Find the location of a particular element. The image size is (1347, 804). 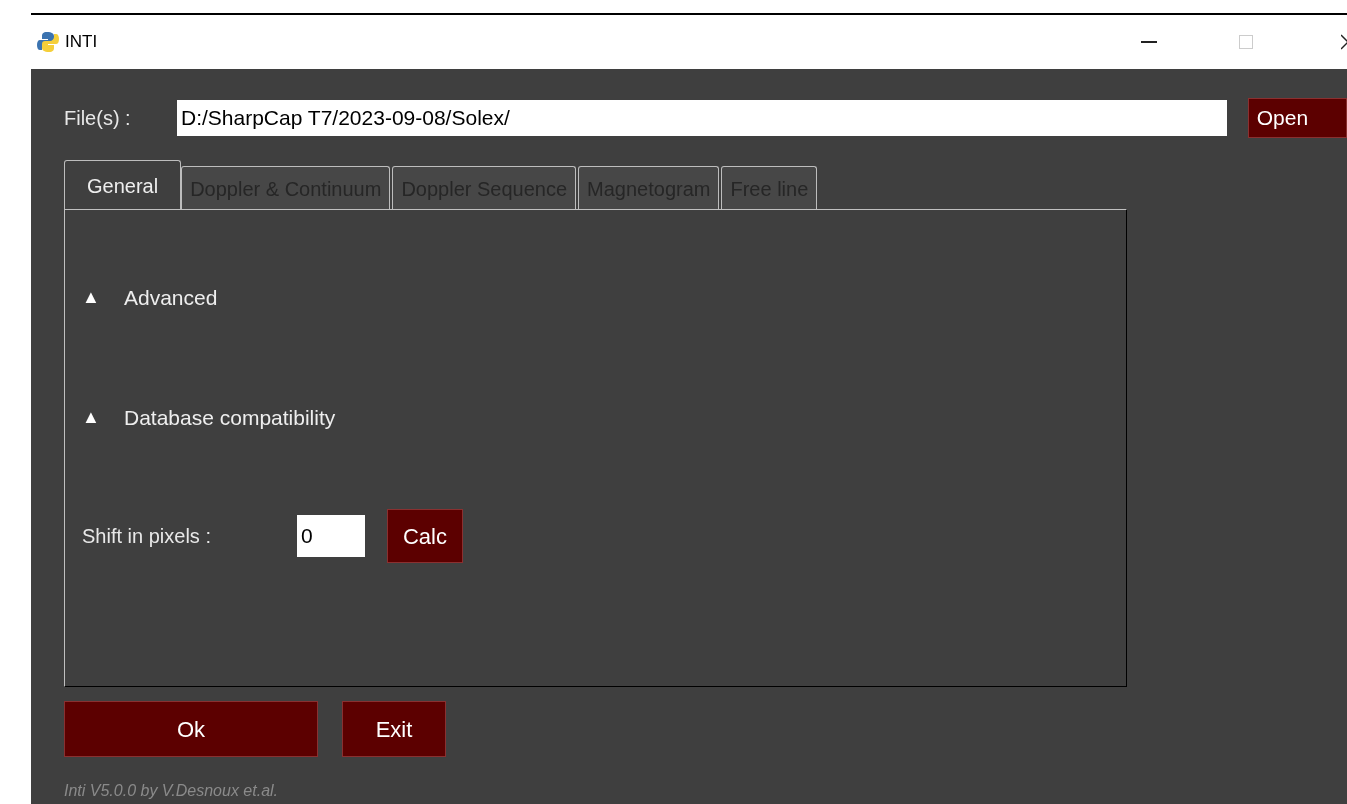

window-title: INTI is located at coordinates (81, 42).